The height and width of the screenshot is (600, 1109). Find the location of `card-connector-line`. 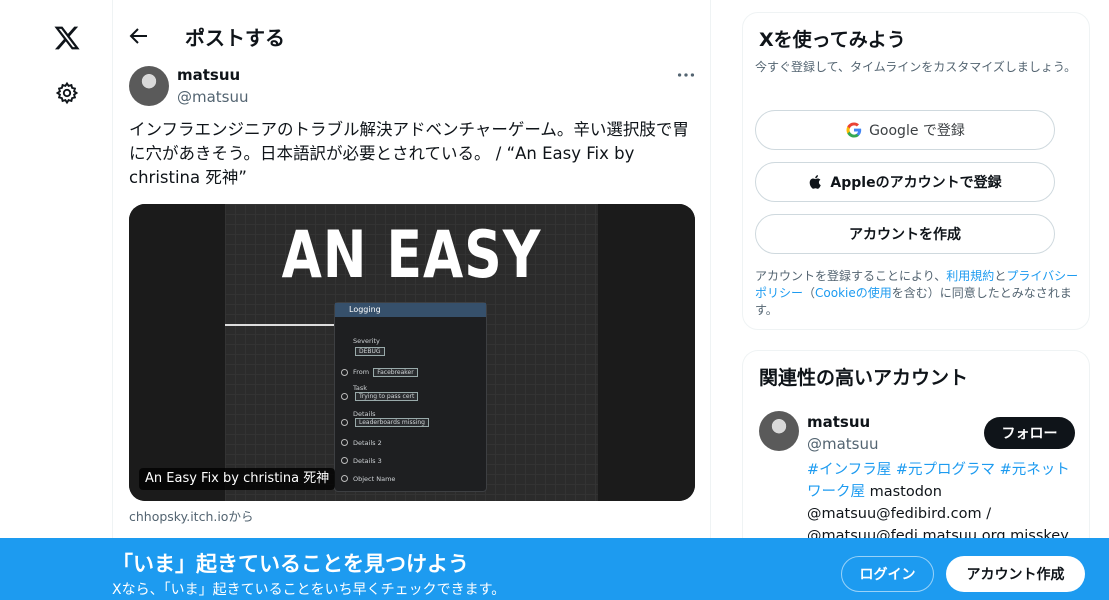

card-connector-line is located at coordinates (281, 325).